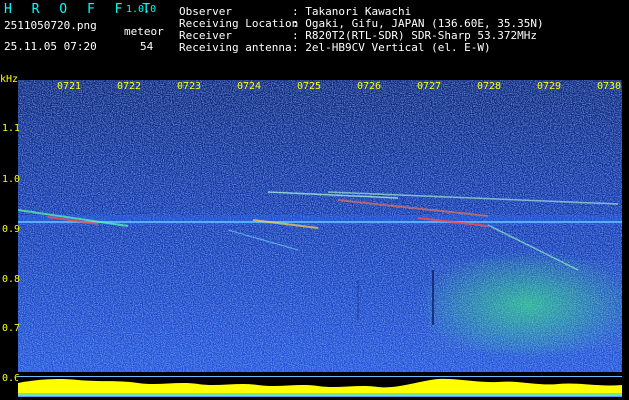  What do you see at coordinates (609, 86) in the screenshot?
I see `time-label: 0730` at bounding box center [609, 86].